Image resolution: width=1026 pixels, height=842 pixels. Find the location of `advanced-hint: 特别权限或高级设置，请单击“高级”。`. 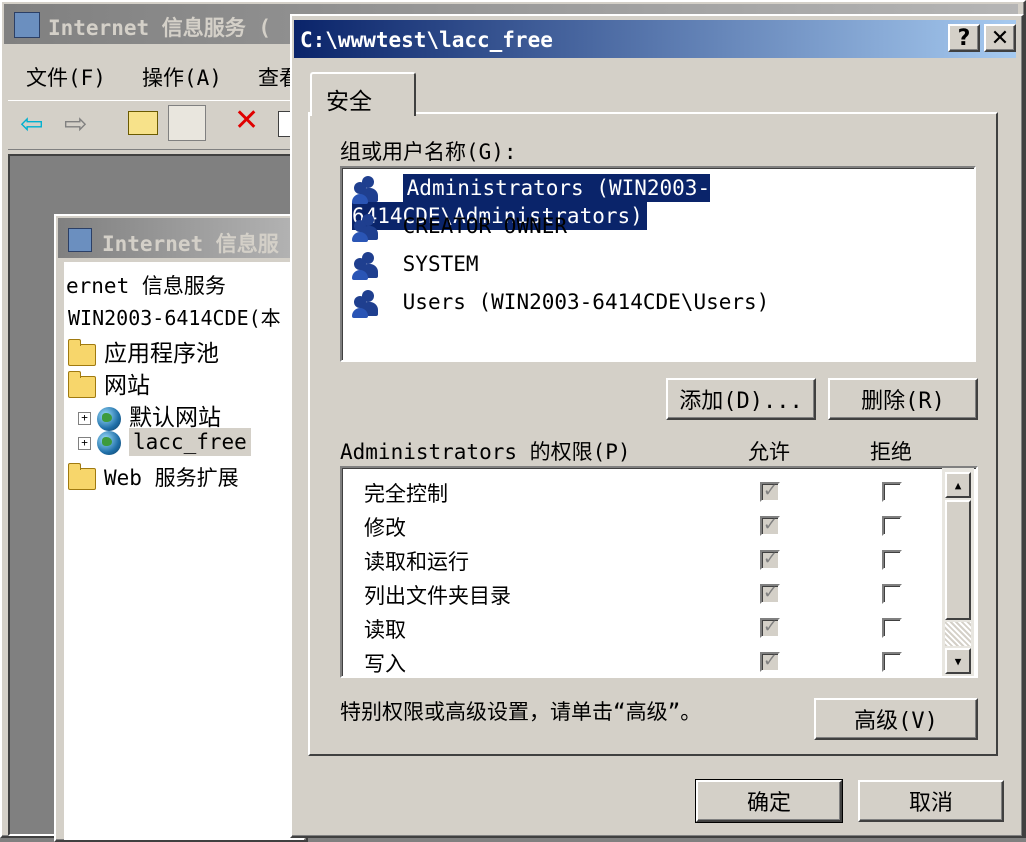

advanced-hint: 特别权限或高级设置，请单击“高级”。 is located at coordinates (521, 712).